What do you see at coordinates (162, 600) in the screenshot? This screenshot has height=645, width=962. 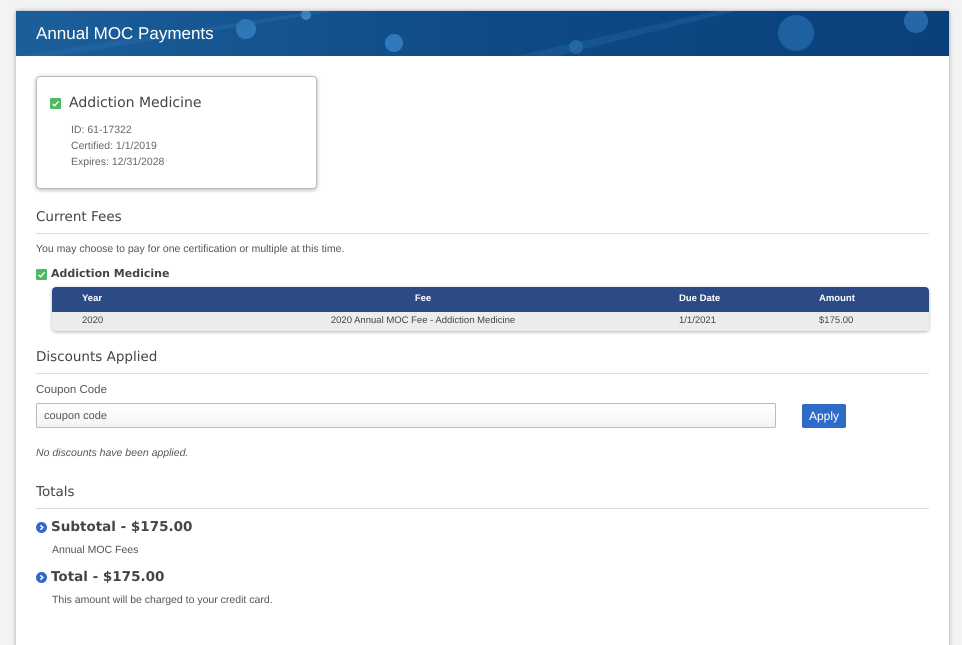 I see `total-description: This amount will be charged to your credit card.` at bounding box center [162, 600].